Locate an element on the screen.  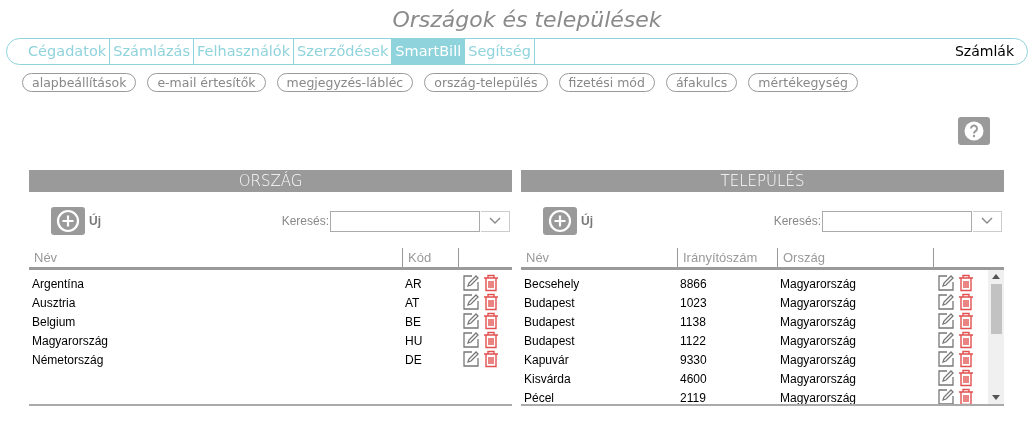
table-cell: 8866 is located at coordinates (693, 284).